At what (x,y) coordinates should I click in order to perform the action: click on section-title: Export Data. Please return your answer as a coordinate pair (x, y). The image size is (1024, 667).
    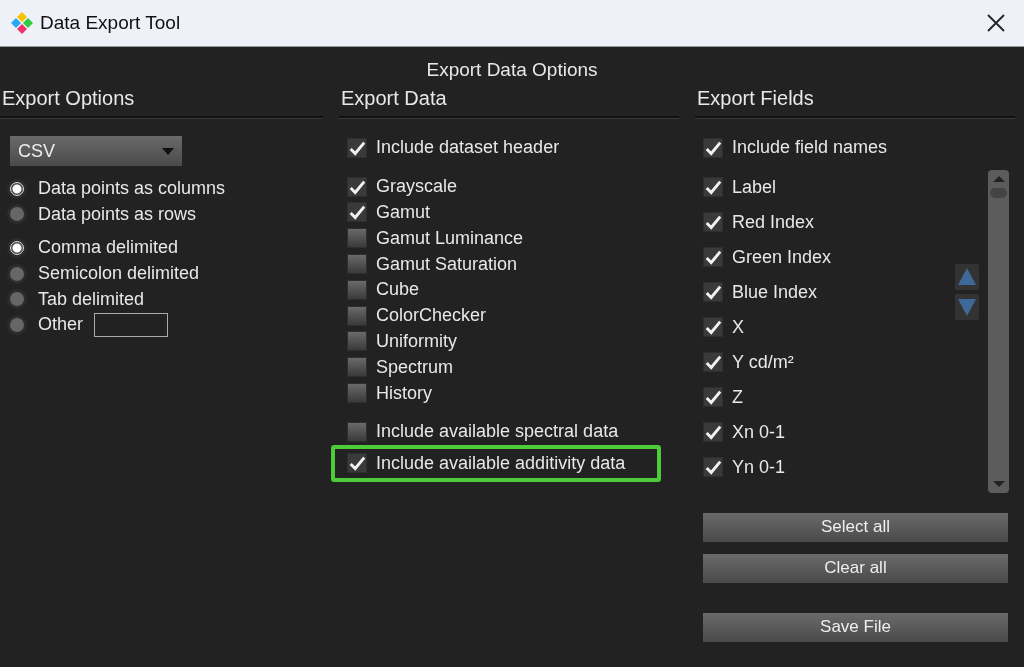
    Looking at the image, I should click on (394, 98).